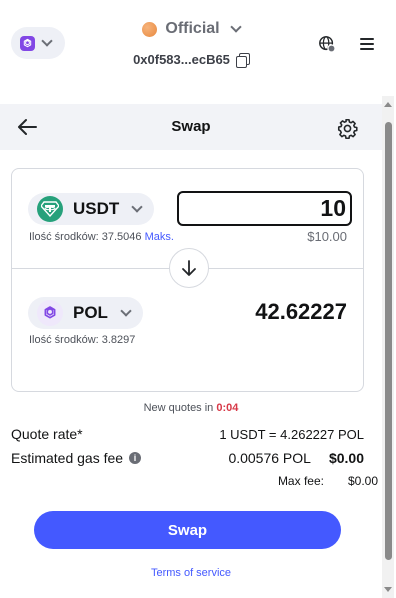 Image resolution: width=396 pixels, height=598 pixels. I want to click on max-fee-row: Max fee: $0.00, so click(328, 481).